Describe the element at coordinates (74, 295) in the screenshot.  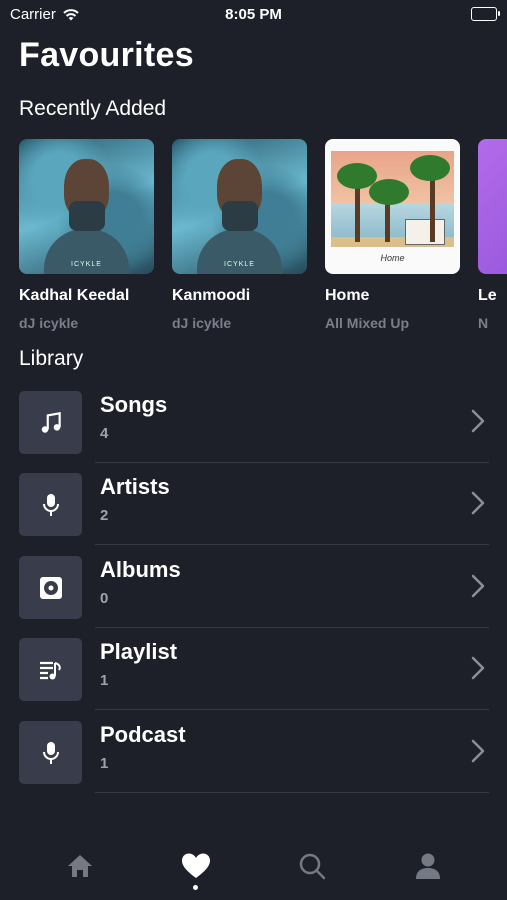
I see `album-title: Kadhal Keedal` at that location.